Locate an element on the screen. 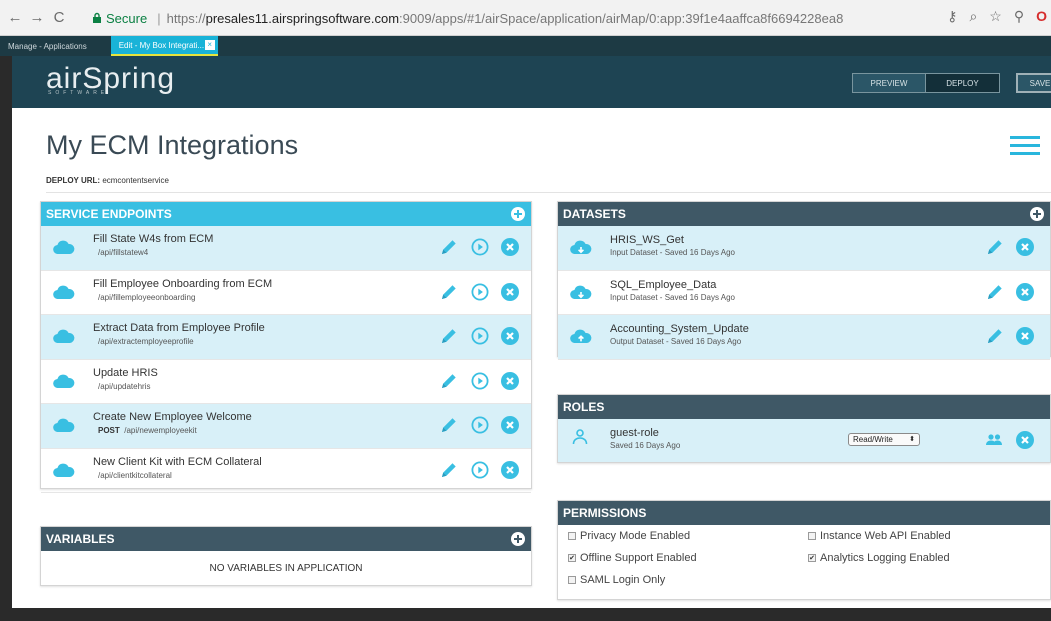 The width and height of the screenshot is (1051, 621). datasets-header: DATASETS is located at coordinates (804, 214).